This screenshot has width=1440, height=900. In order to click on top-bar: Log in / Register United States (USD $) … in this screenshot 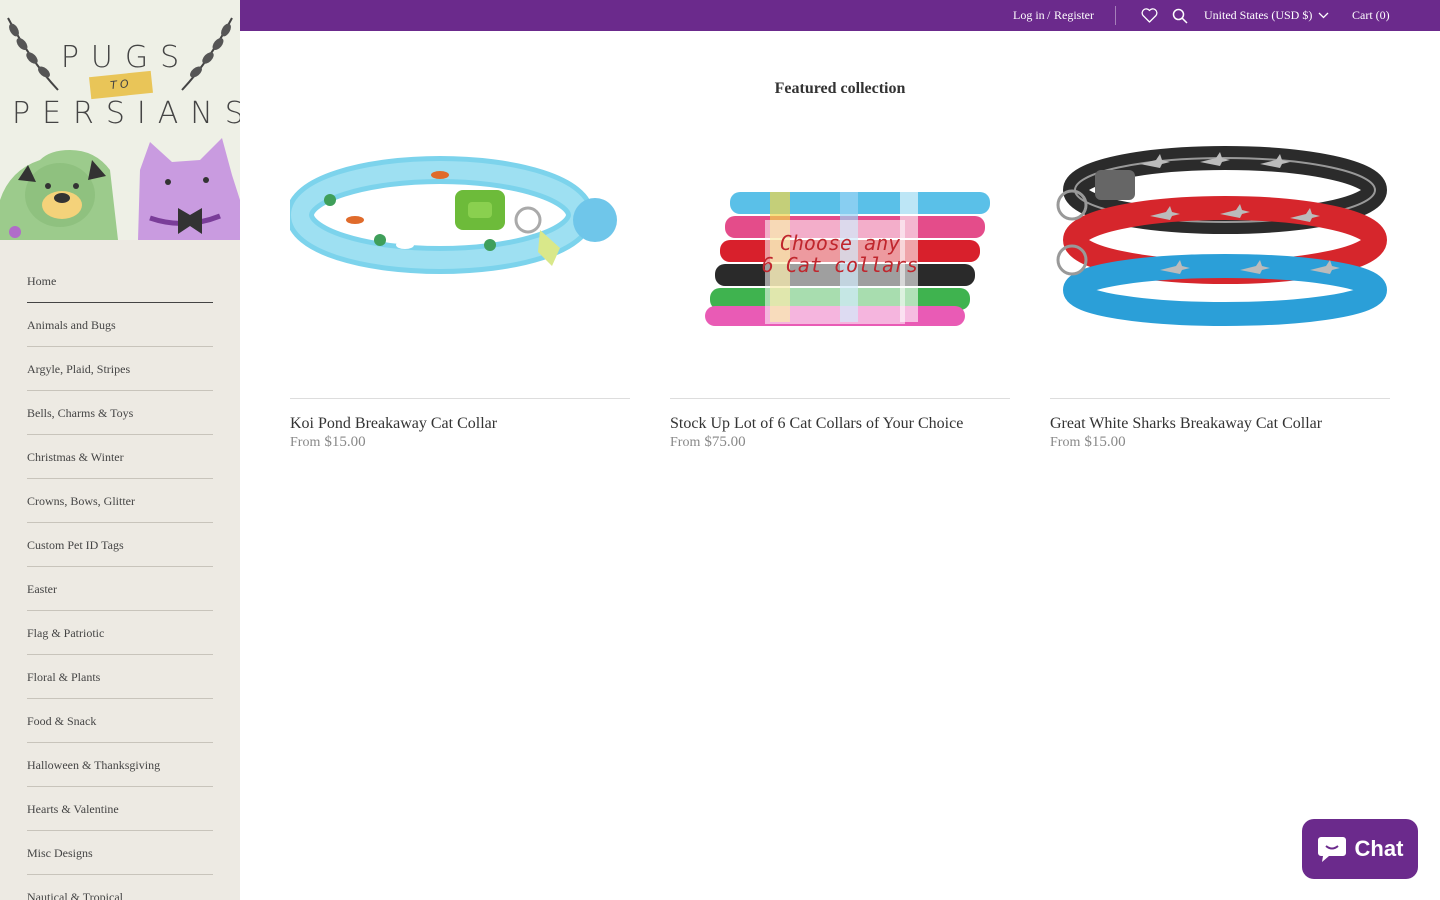, I will do `click(840, 15)`.